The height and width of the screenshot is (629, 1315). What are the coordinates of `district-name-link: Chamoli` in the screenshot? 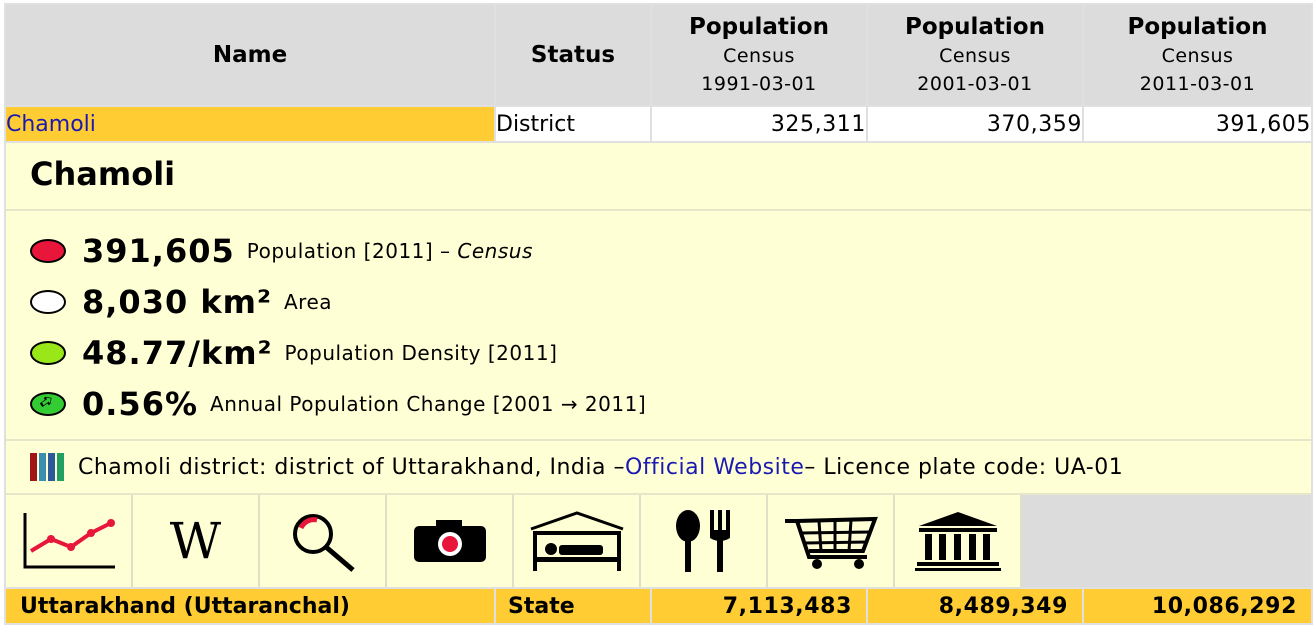 It's located at (51, 124).